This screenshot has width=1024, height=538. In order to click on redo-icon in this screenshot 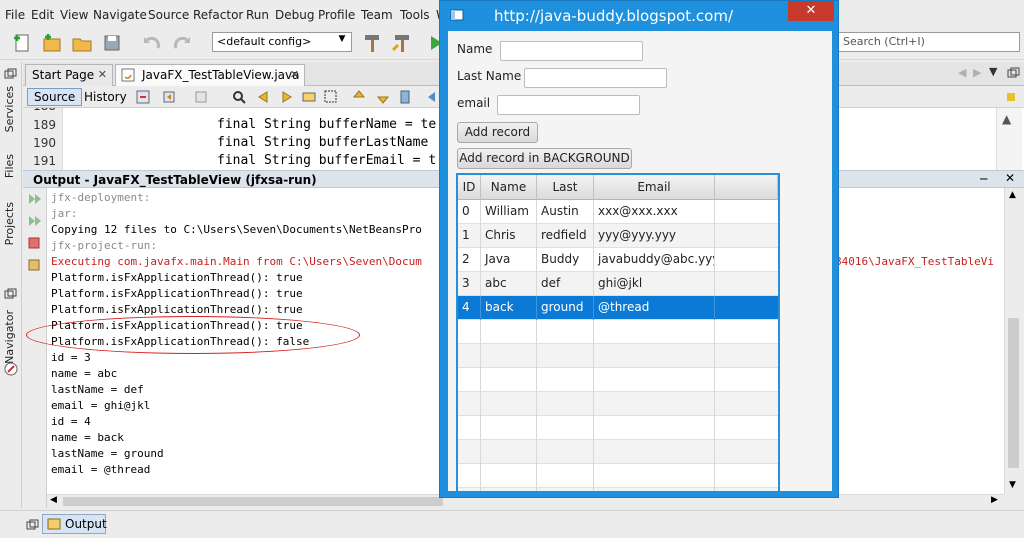, I will do `click(182, 43)`.